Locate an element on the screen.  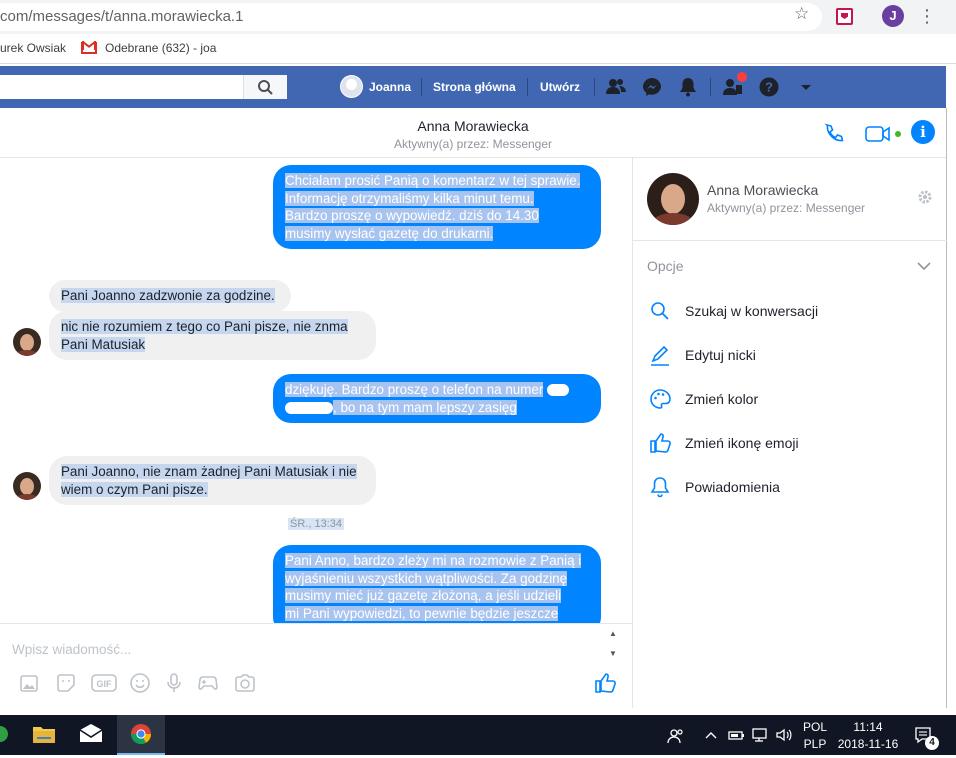
message-line: , bo na tym mam lepszy zasięg is located at coordinates (425, 407).